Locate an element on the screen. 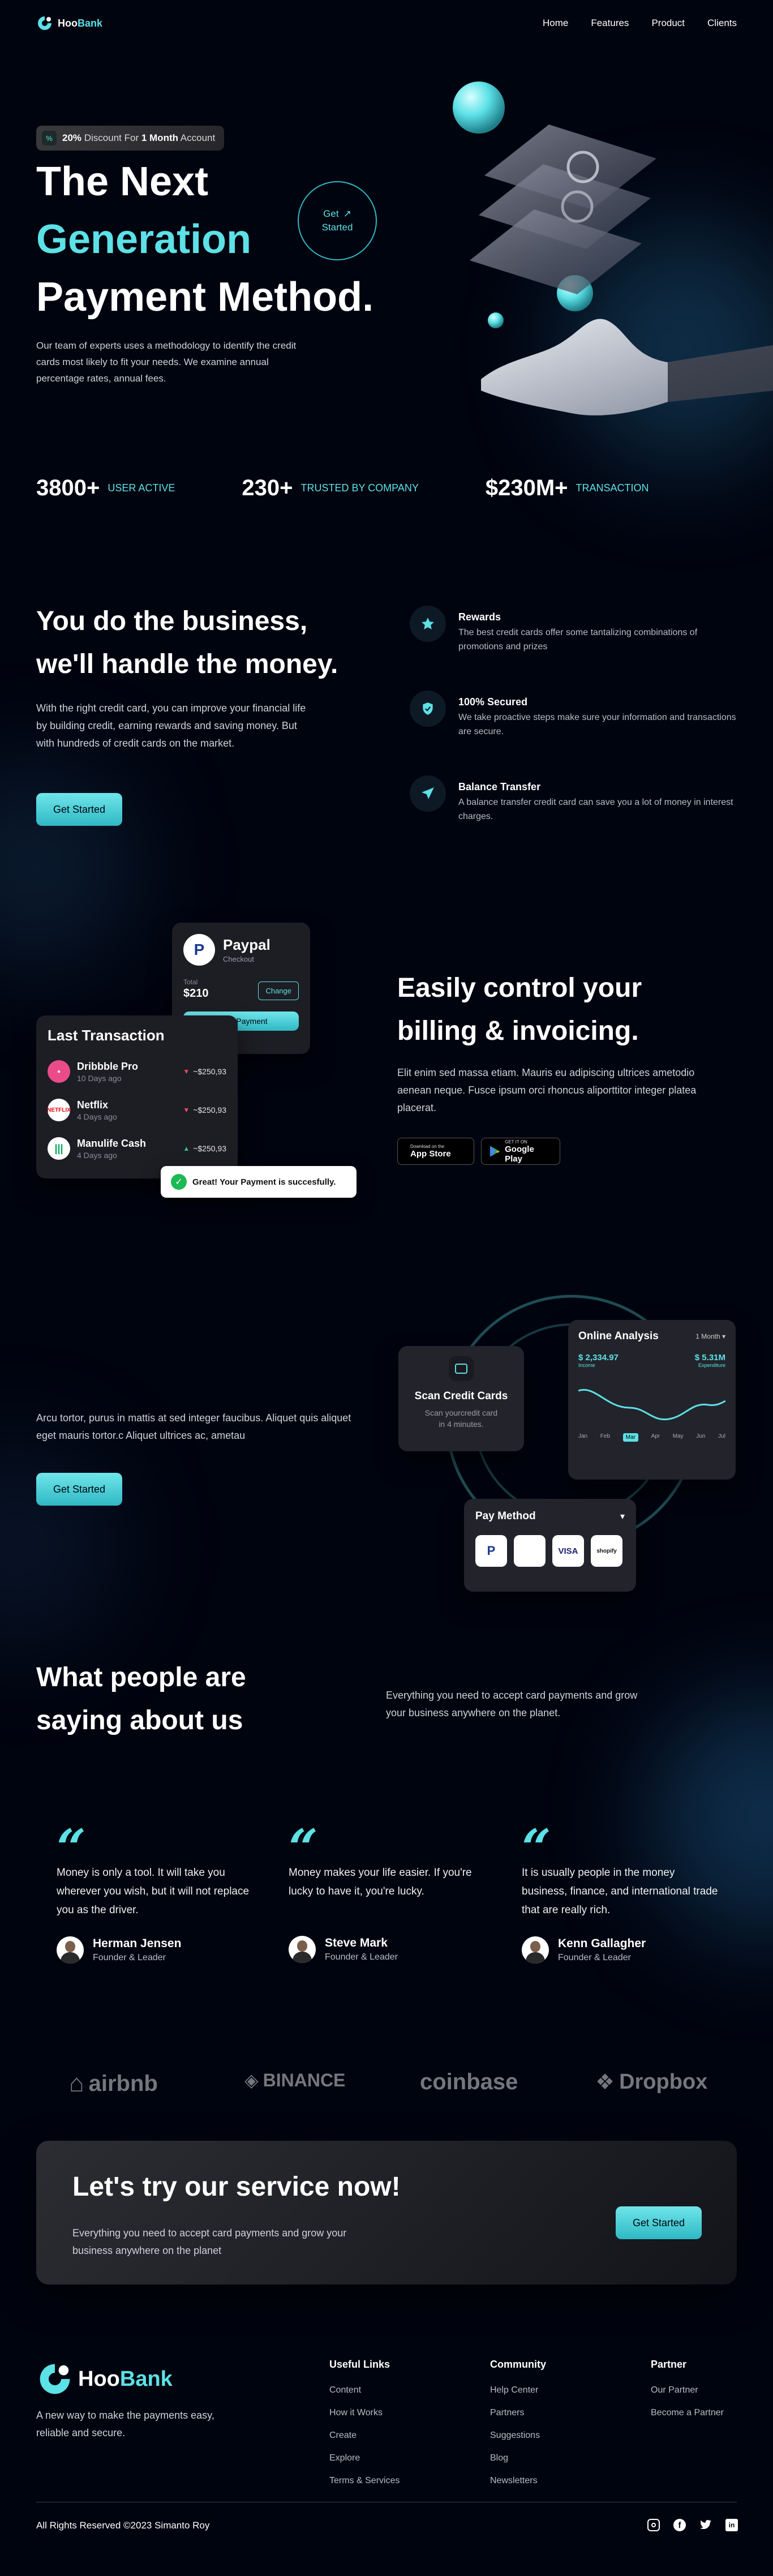 The height and width of the screenshot is (2576, 773). client-logo-dropbox: ❖ Dropbox is located at coordinates (651, 2082).